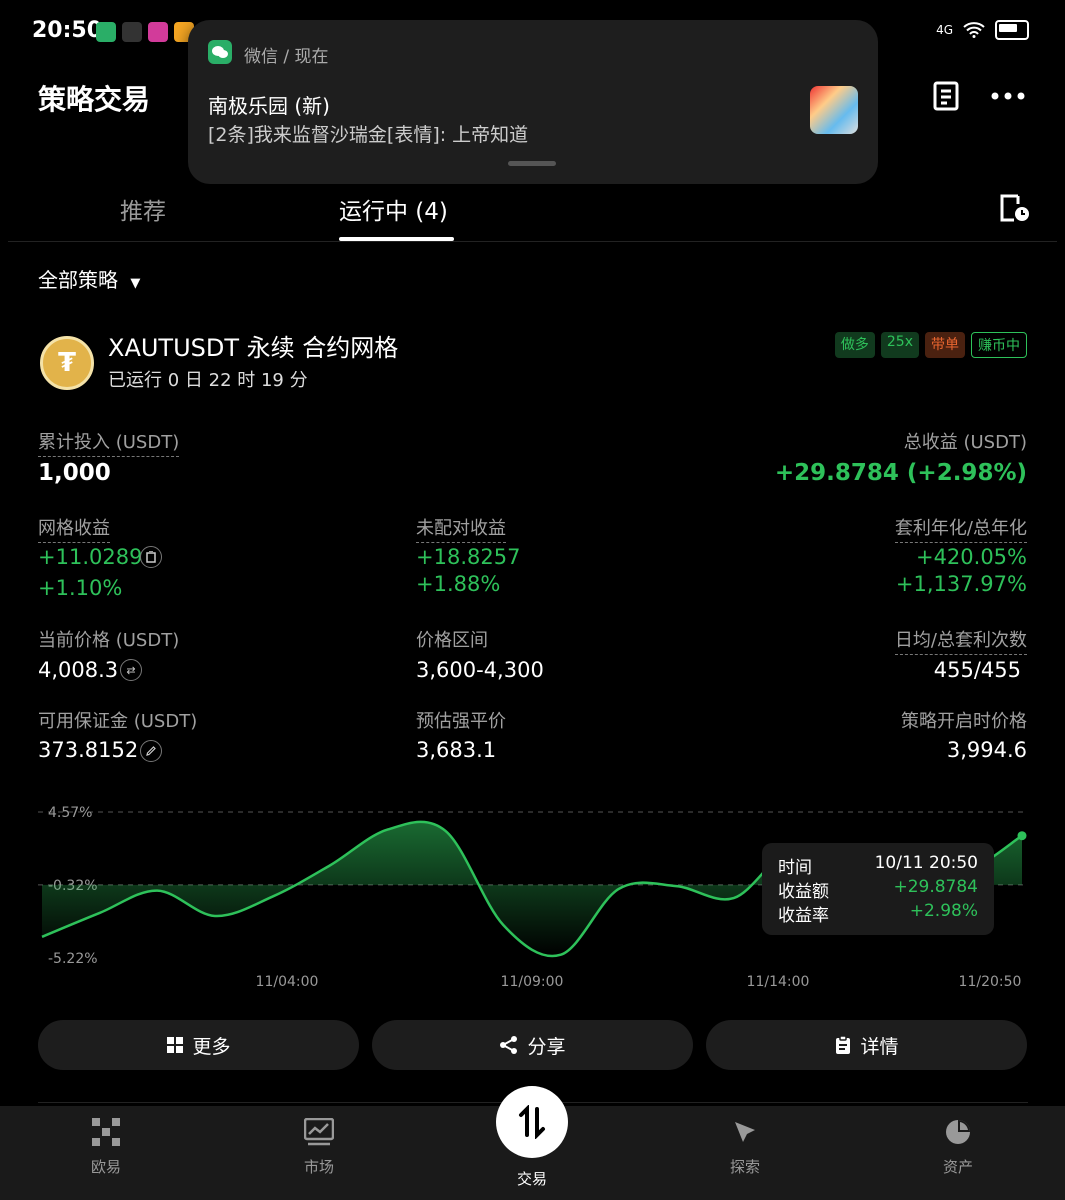 The height and width of the screenshot is (1200, 1065). What do you see at coordinates (456, 750) in the screenshot?
I see `liq-value: 3,683.1` at bounding box center [456, 750].